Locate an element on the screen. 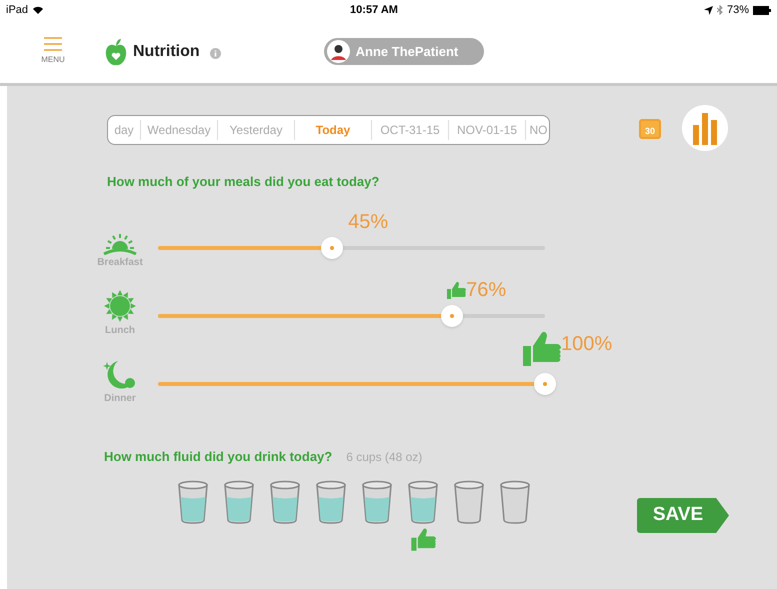 This screenshot has width=777, height=589. menu-button: MENU is located at coordinates (53, 51).